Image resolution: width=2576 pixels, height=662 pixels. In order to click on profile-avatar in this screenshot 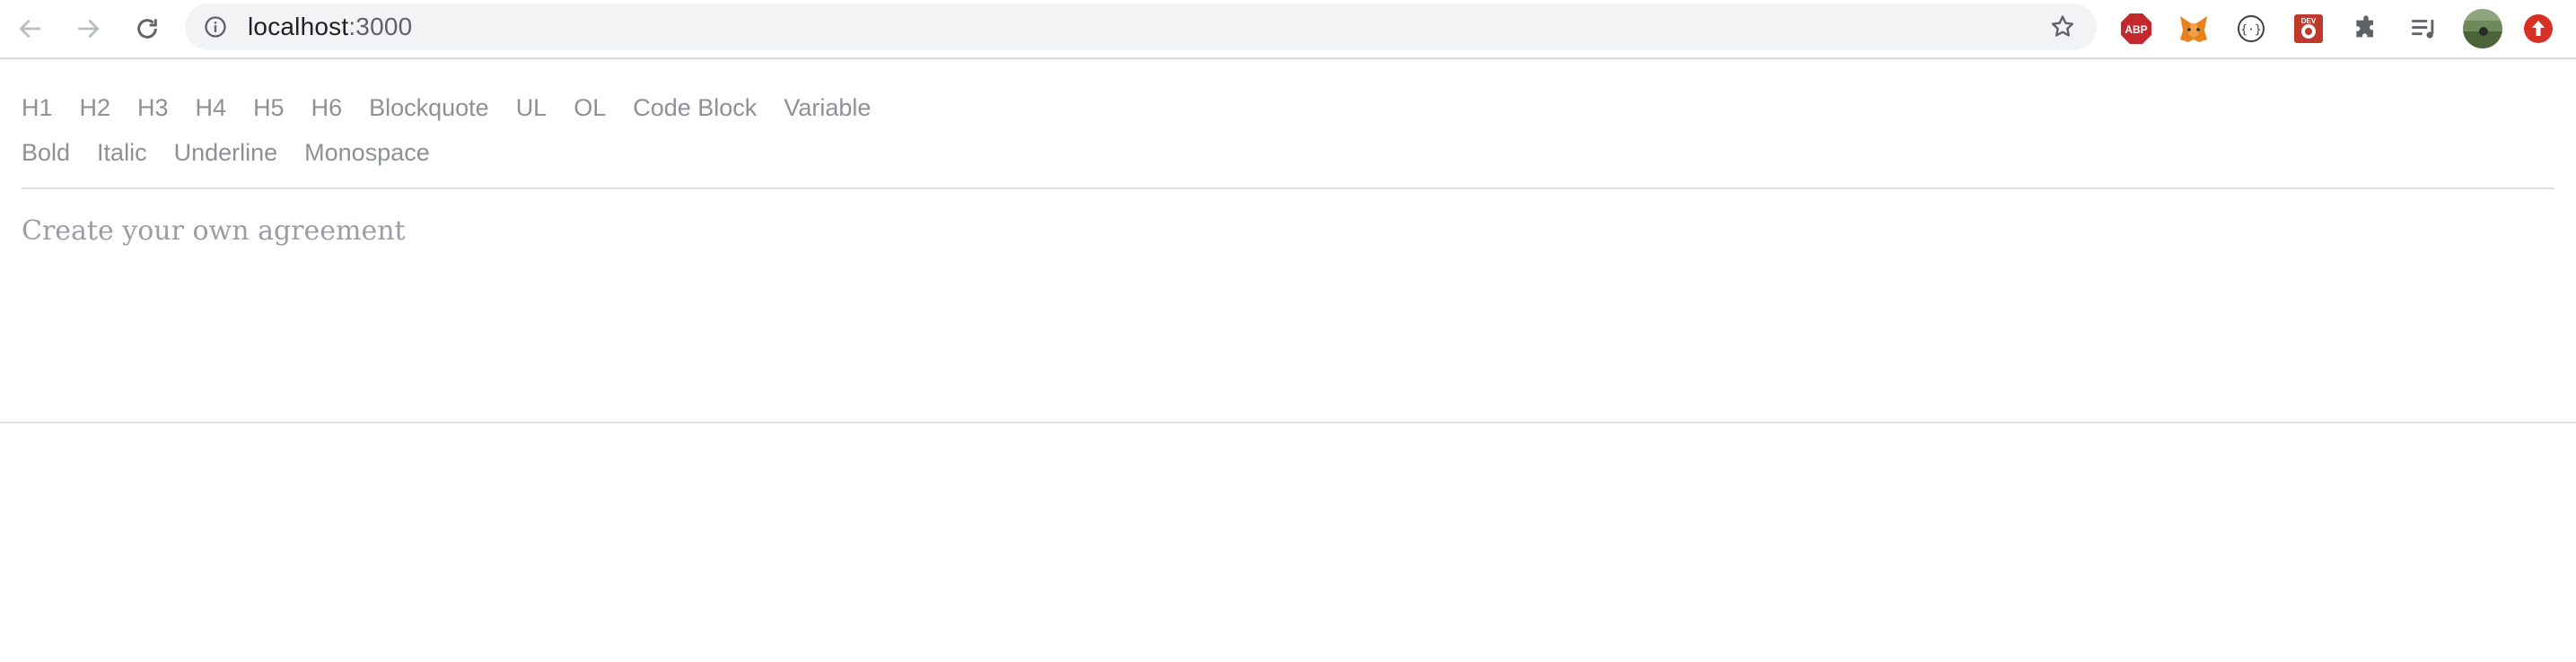, I will do `click(2482, 28)`.